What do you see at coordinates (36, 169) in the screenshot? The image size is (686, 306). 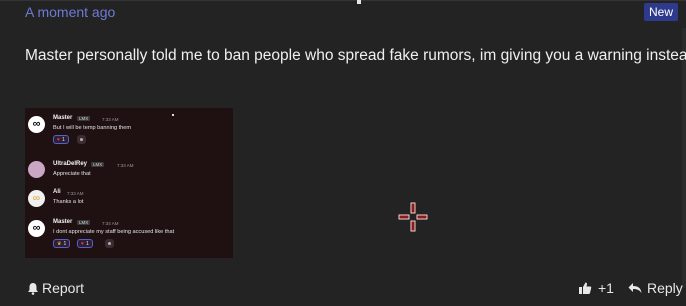 I see `avatar` at bounding box center [36, 169].